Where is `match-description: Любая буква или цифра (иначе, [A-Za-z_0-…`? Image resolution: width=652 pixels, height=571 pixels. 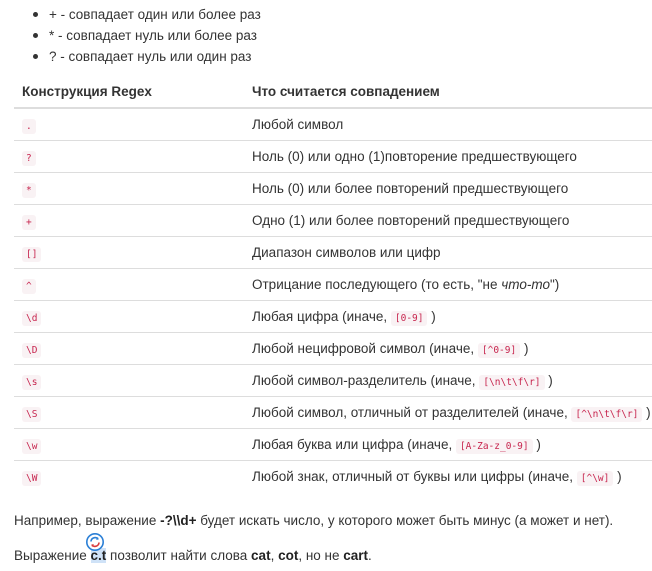
match-description: Любая буква или цифра (иначе, [A-Za-z_0-… is located at coordinates (448, 444).